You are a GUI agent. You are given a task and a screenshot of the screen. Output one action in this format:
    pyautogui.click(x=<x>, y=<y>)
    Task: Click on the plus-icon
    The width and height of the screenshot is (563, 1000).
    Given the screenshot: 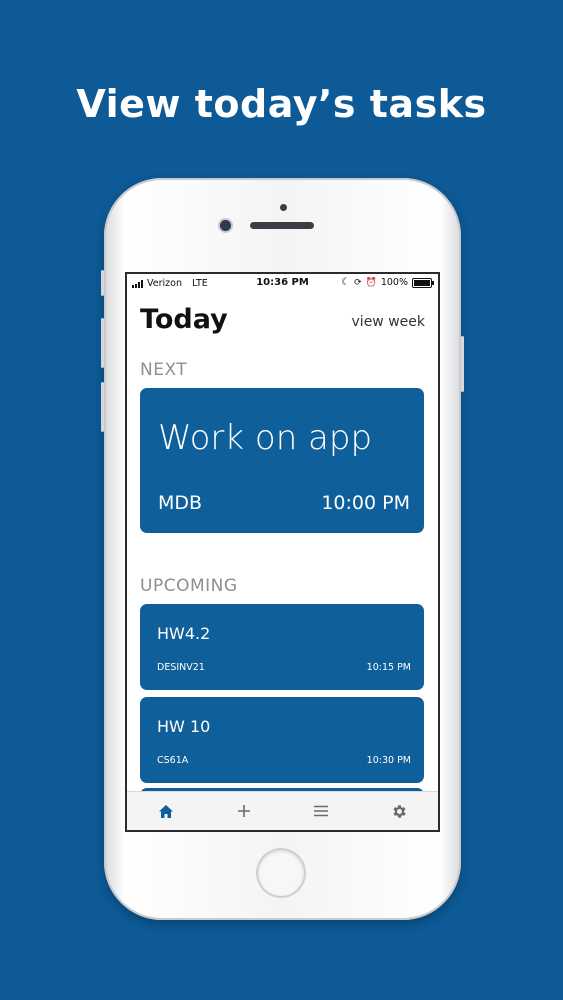 What is the action you would take?
    pyautogui.click(x=243, y=811)
    